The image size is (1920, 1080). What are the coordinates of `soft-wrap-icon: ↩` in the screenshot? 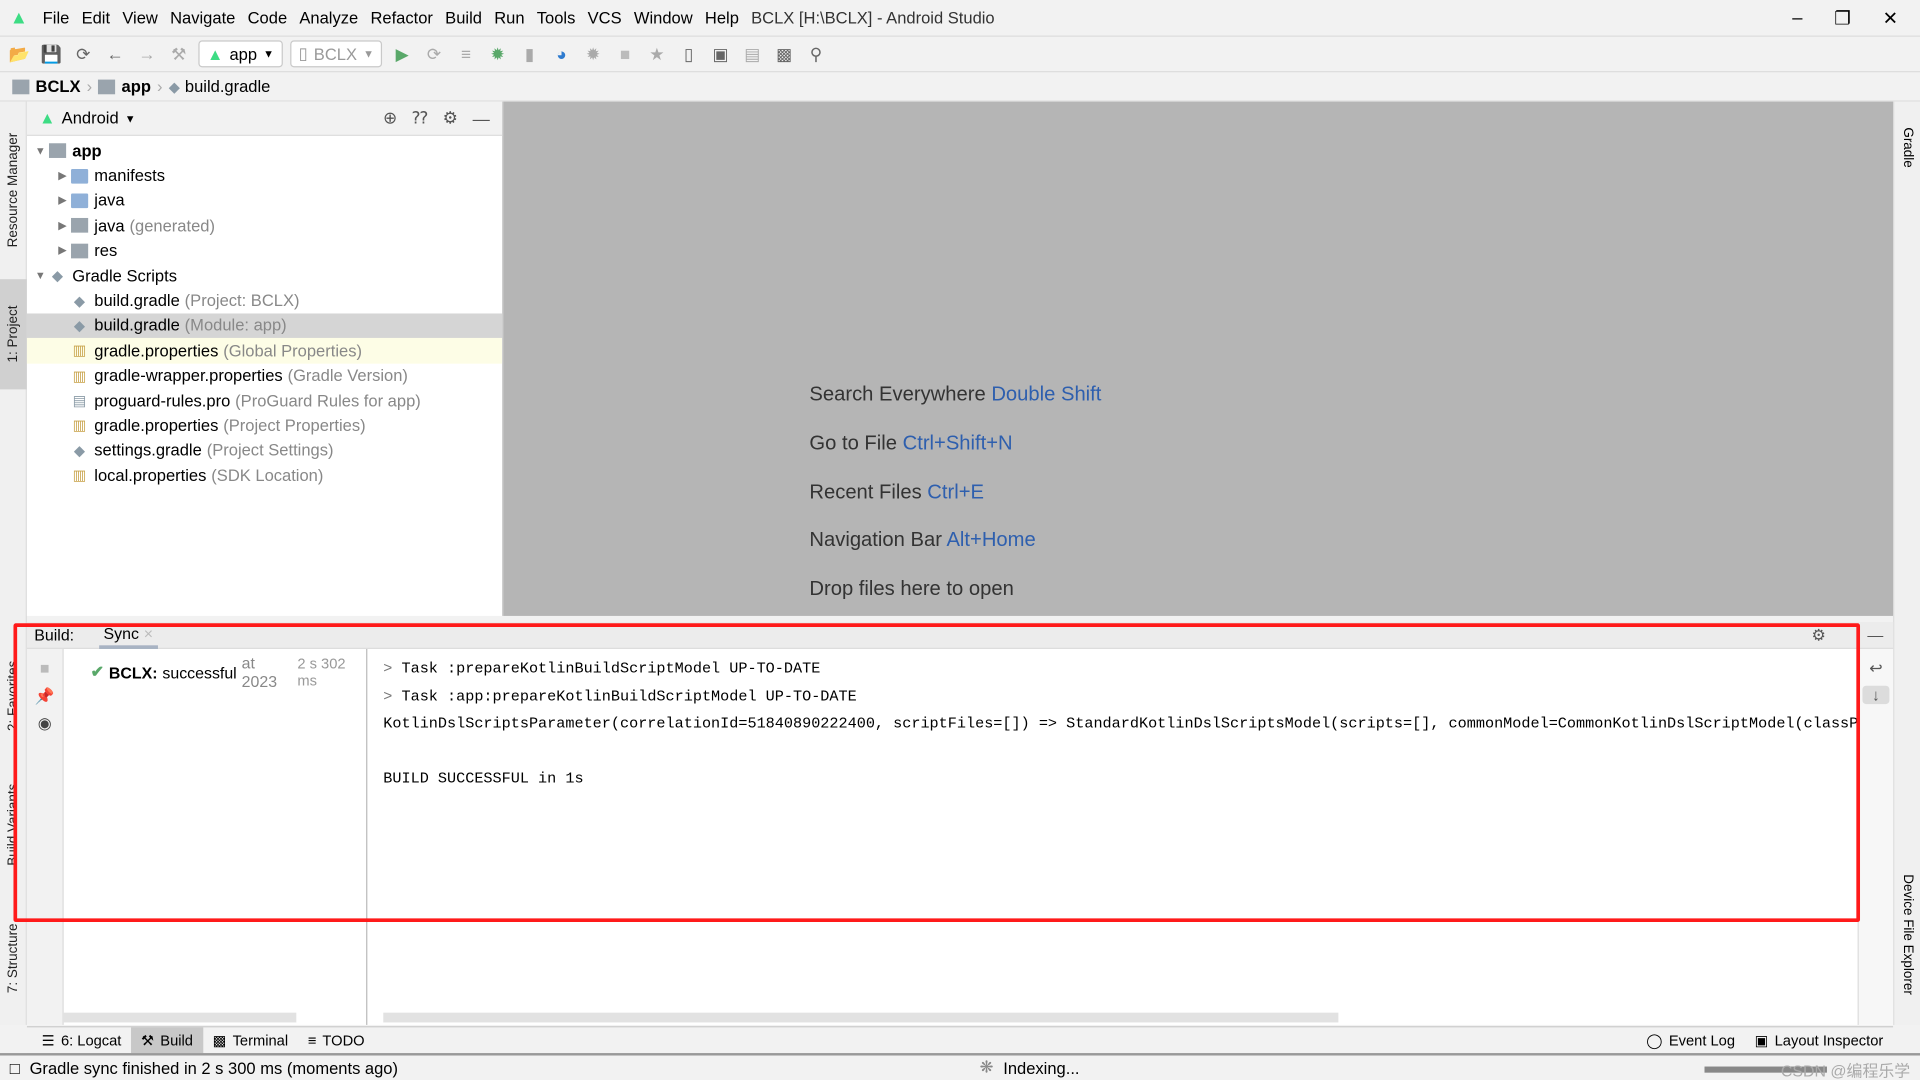 It's located at (1876, 669).